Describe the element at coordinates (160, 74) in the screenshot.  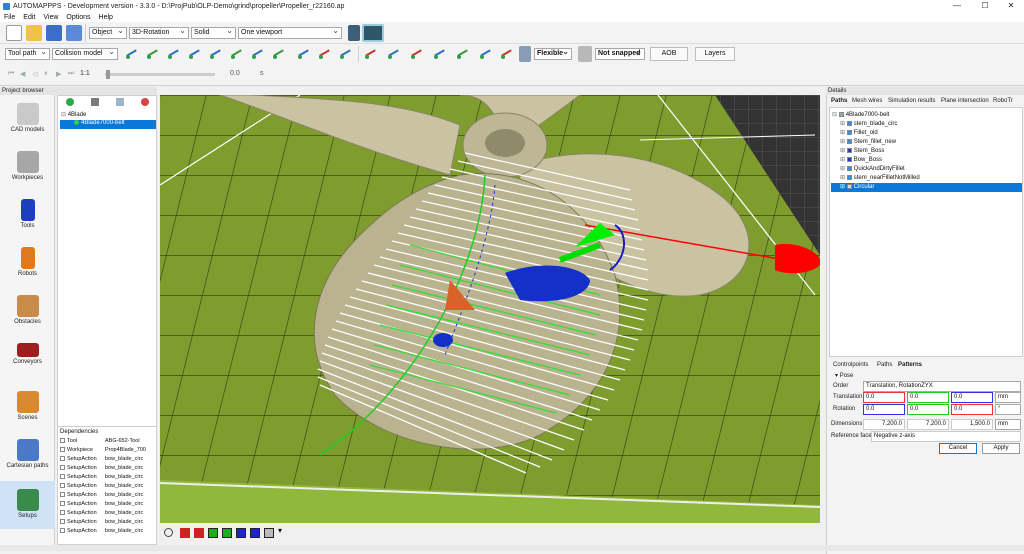
I see `timeline-slider` at that location.